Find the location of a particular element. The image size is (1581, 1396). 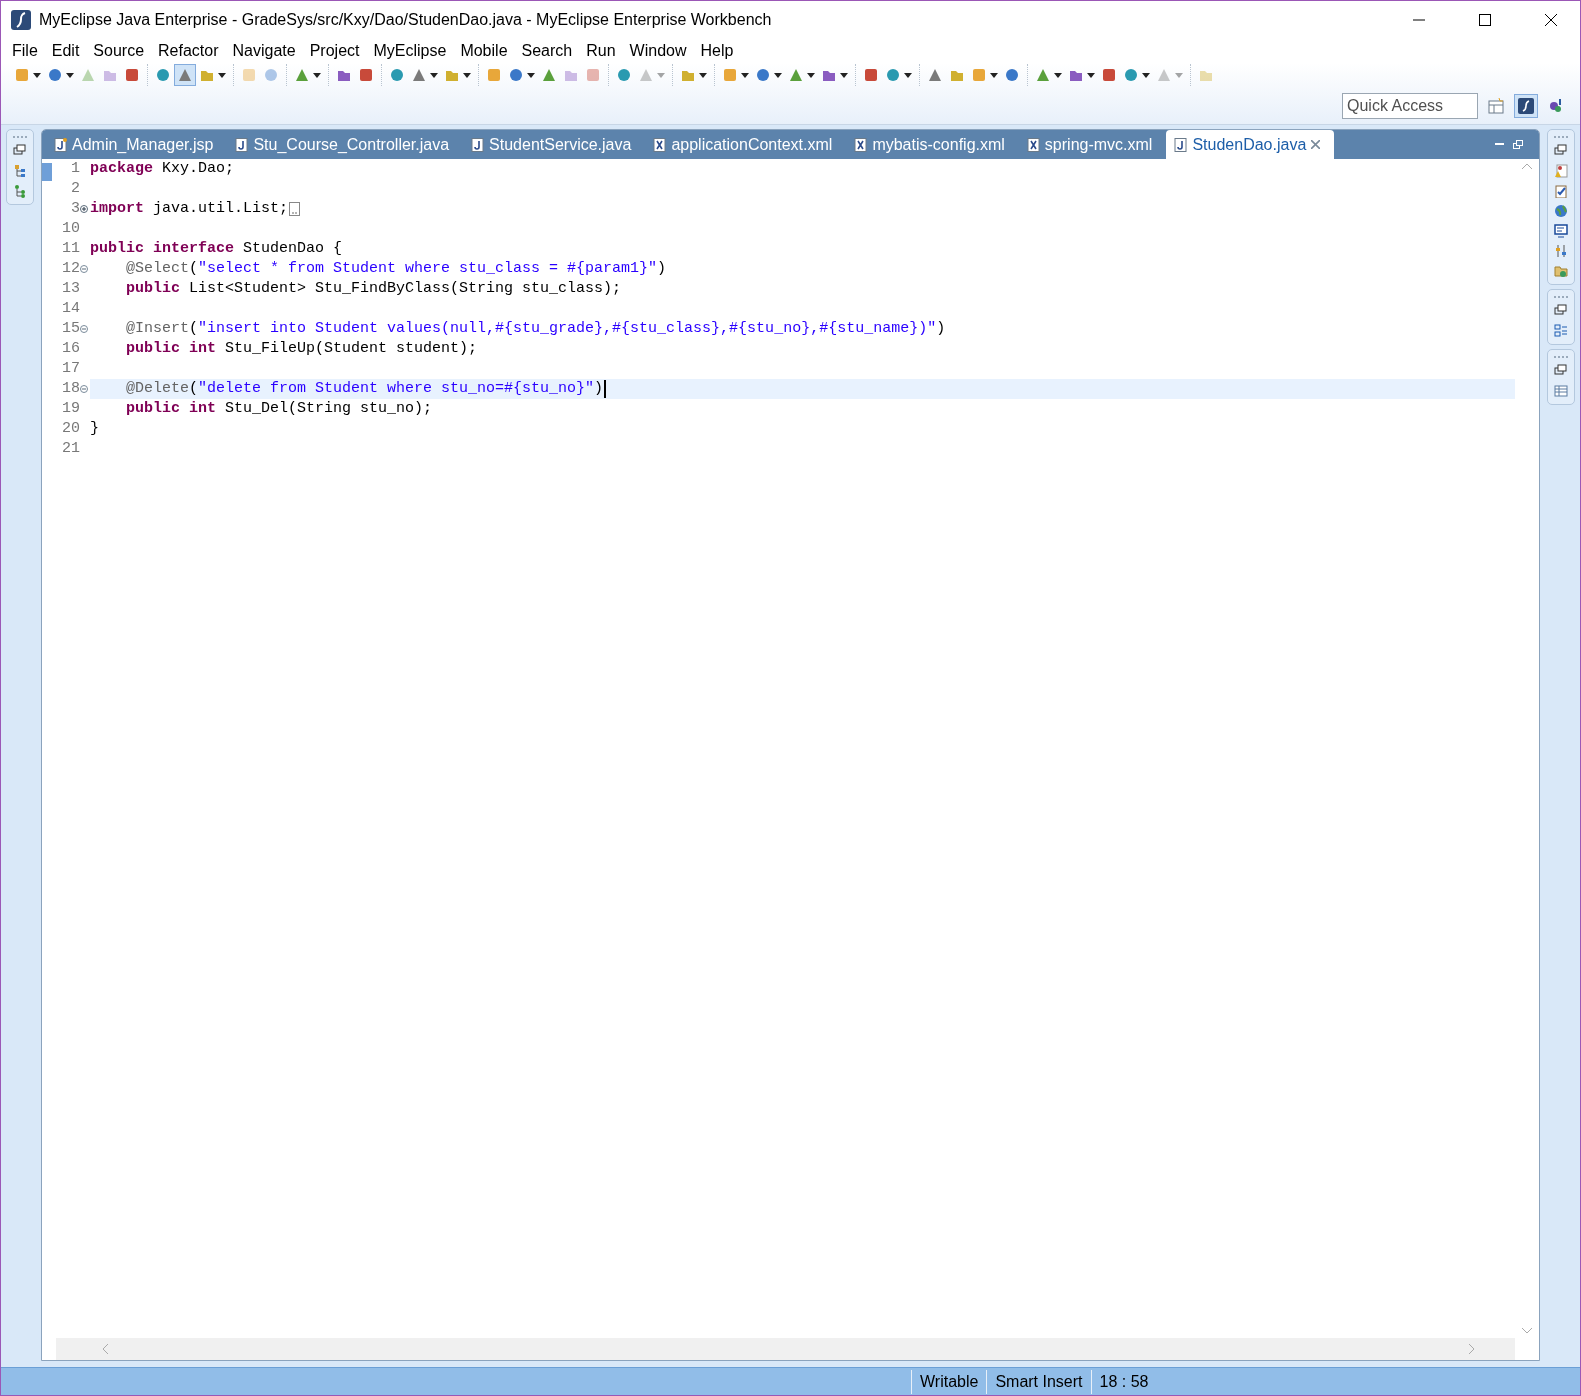

menu-item: Search is located at coordinates (547, 51).